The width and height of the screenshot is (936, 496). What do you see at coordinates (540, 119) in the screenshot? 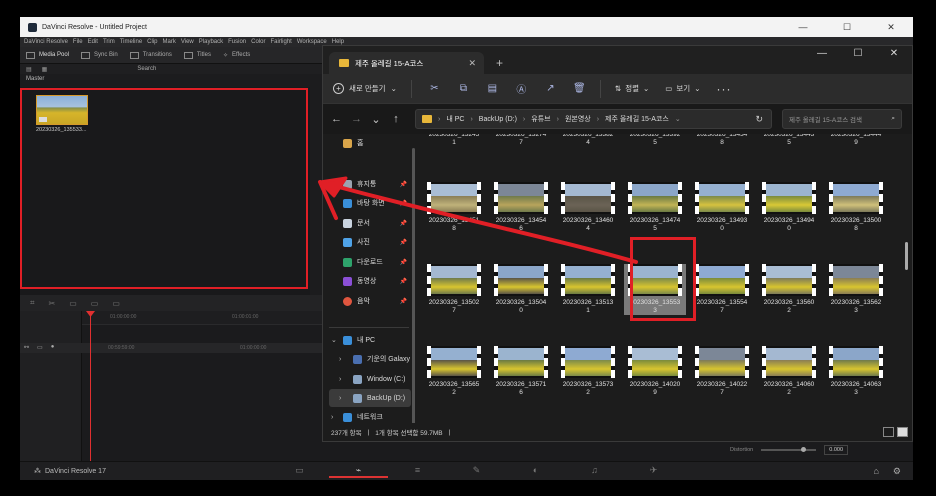
I see `breadcrumb-youtube: 유튜브` at bounding box center [540, 119].